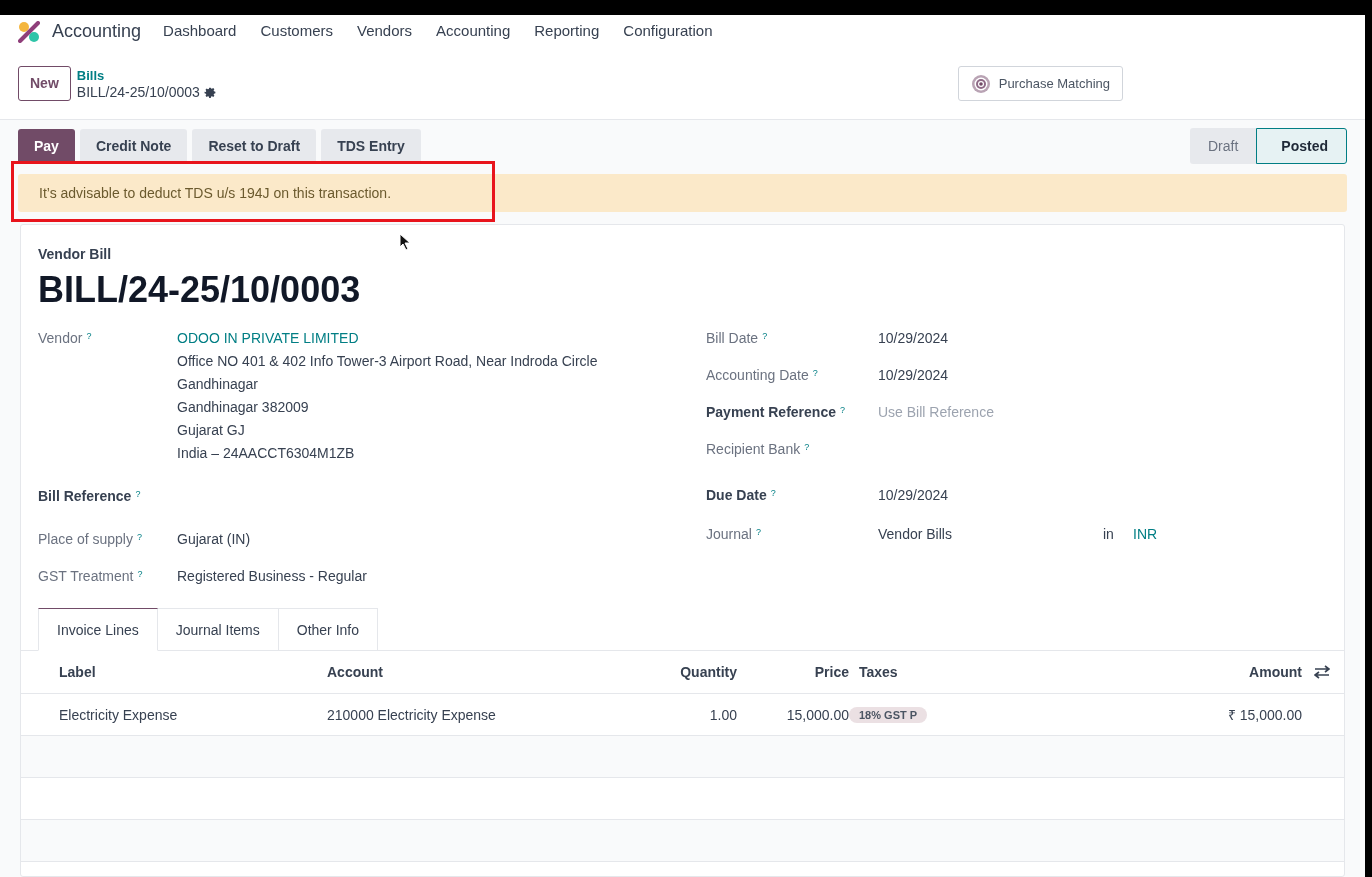  I want to click on table-cell-text: 210000 Electricity Expense, so click(412, 715).